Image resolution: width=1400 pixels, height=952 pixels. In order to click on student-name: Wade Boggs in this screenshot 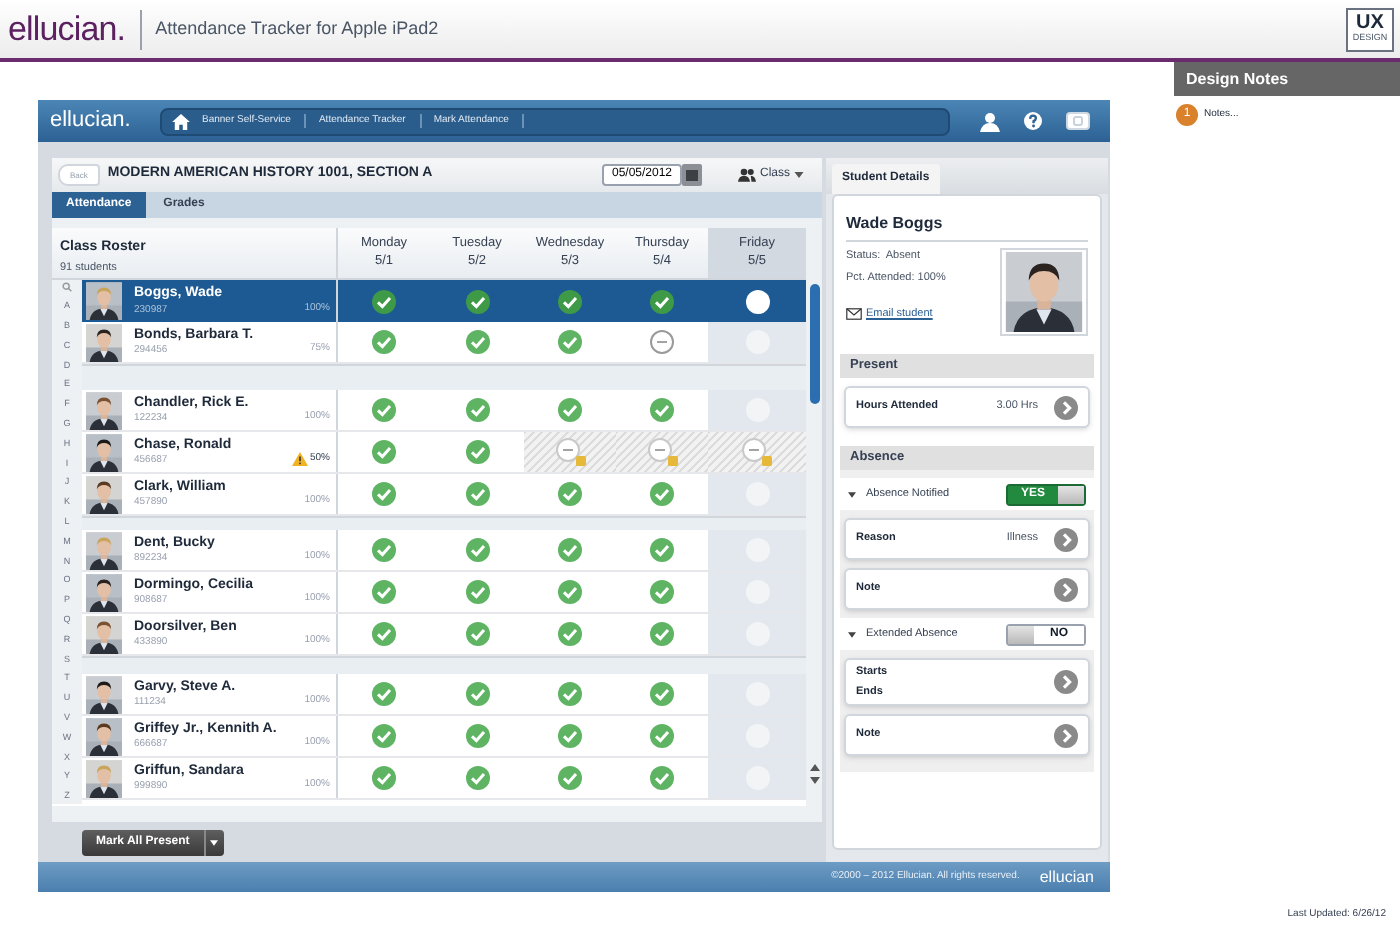, I will do `click(967, 227)`.